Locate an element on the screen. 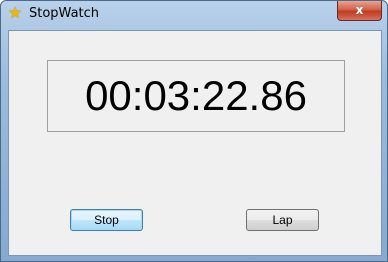 Image resolution: width=388 pixels, height=262 pixels. close-icon: x is located at coordinates (359, 10).